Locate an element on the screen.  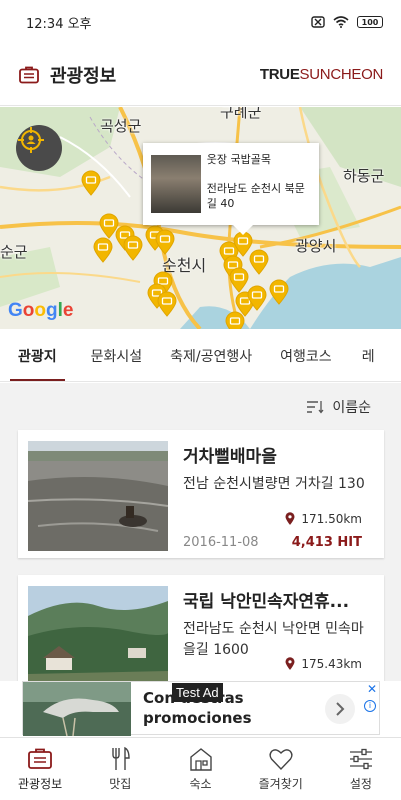
status-time: 12:34 오후 is located at coordinates (59, 24).